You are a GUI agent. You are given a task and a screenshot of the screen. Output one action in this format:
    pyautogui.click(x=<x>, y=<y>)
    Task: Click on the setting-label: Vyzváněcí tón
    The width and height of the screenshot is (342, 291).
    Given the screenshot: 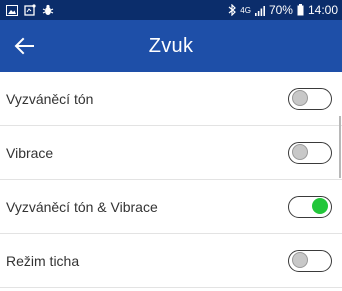 What is the action you would take?
    pyautogui.click(x=50, y=98)
    